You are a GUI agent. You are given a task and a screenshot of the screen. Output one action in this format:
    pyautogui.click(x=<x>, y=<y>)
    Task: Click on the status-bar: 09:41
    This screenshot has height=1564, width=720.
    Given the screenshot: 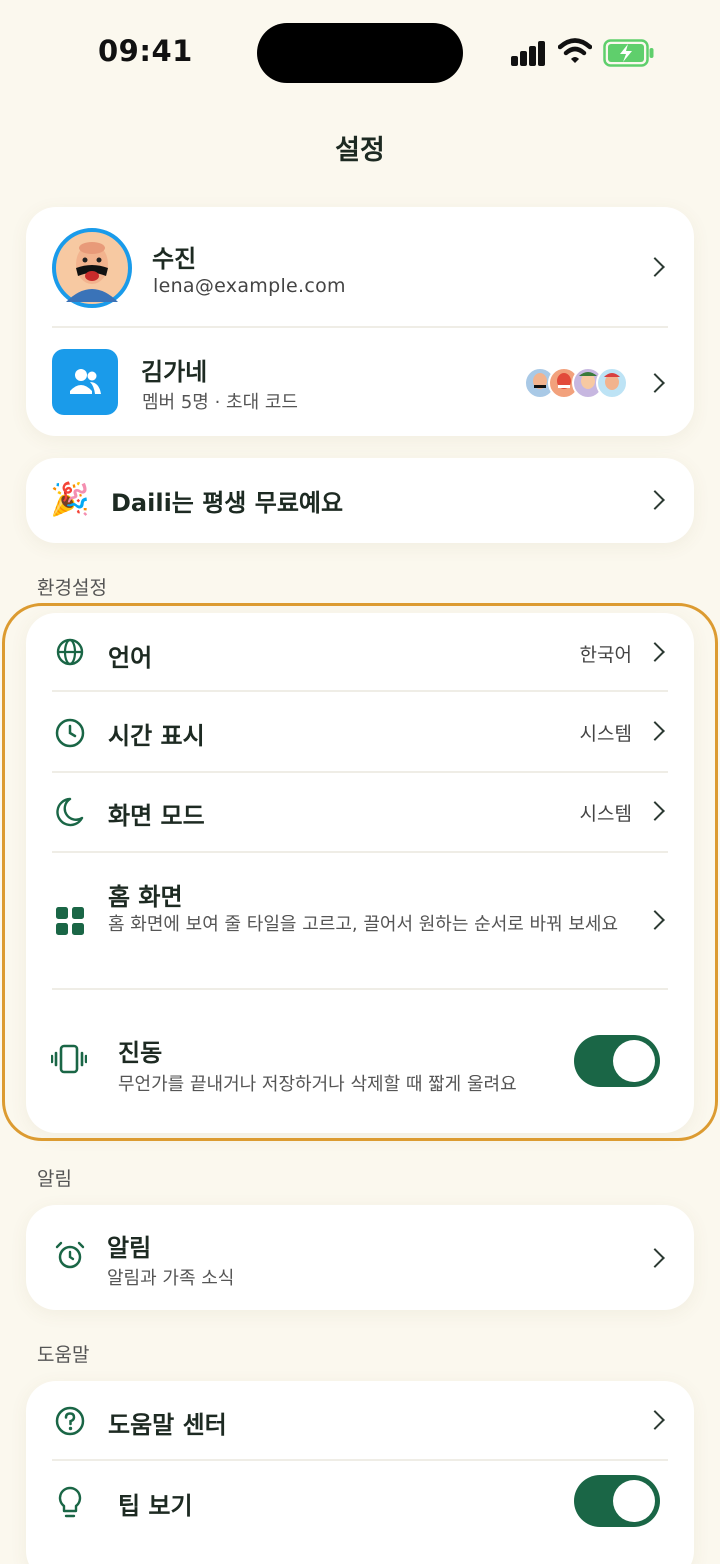 What is the action you would take?
    pyautogui.click(x=360, y=55)
    